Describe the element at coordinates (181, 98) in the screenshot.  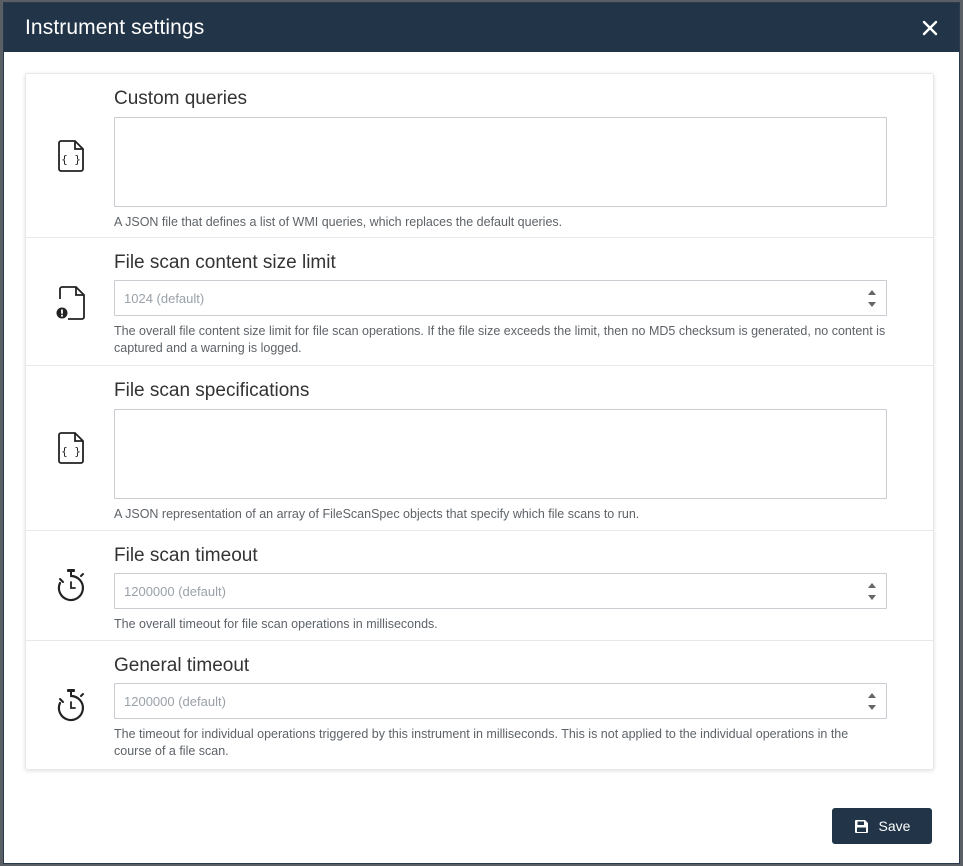
I see `setting-label: Custom queries` at that location.